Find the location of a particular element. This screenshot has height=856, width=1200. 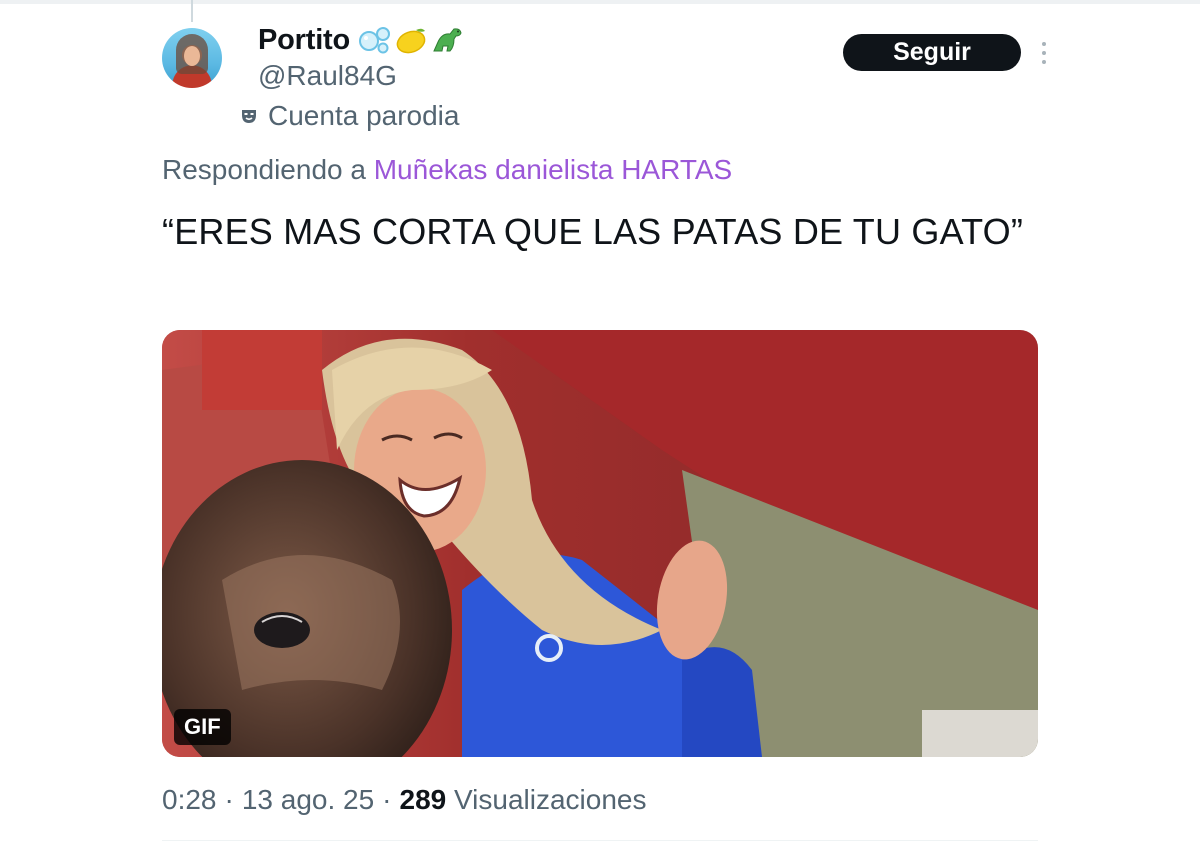

name-emojis is located at coordinates (411, 40).